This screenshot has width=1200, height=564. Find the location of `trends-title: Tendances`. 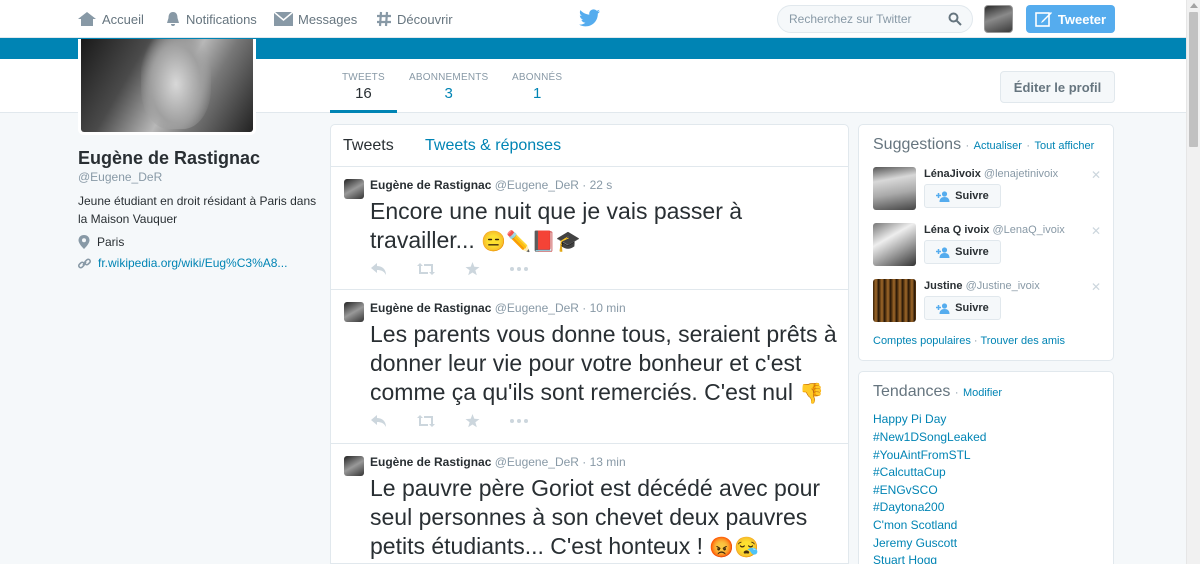

trends-title: Tendances is located at coordinates (912, 391).